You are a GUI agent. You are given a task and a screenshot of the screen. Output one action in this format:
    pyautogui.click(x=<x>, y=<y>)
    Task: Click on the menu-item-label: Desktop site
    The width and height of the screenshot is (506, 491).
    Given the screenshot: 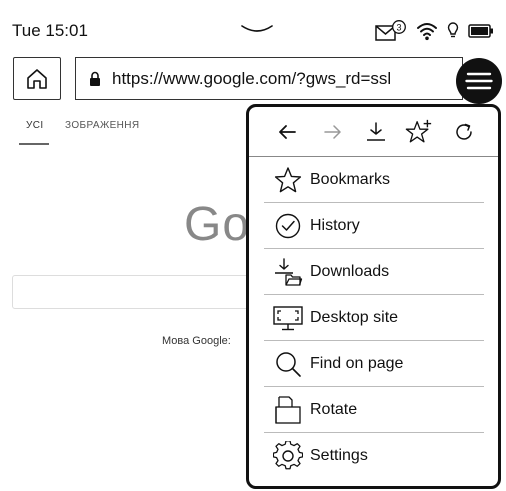 What is the action you would take?
    pyautogui.click(x=354, y=317)
    